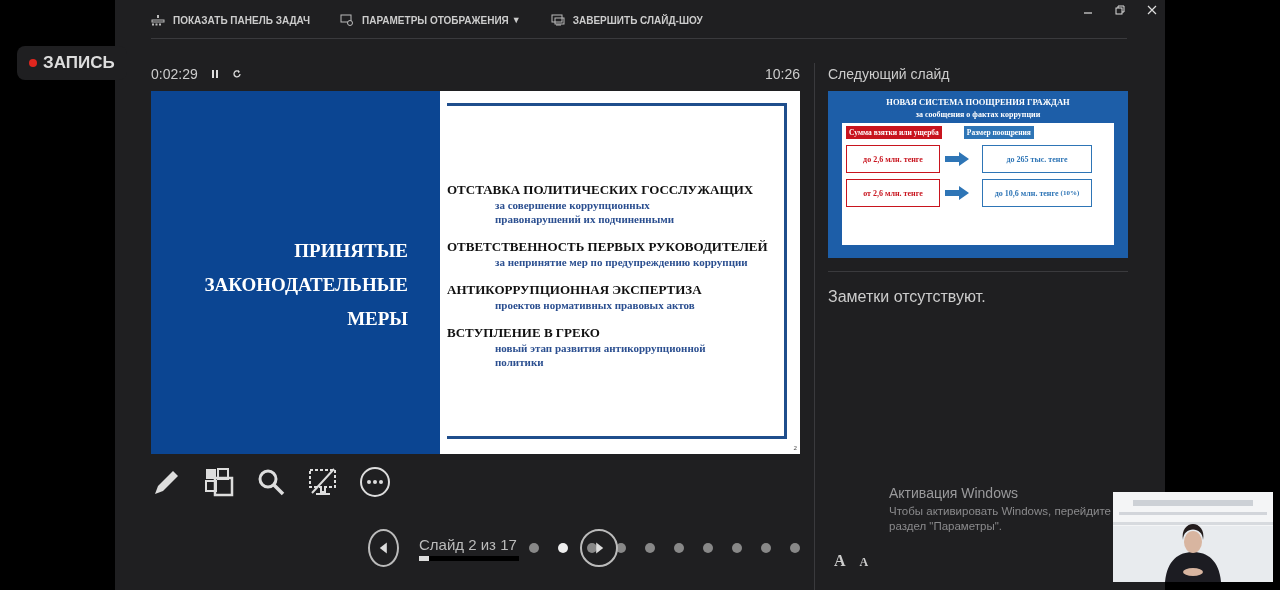  I want to click on close-icon, so click(1152, 10).